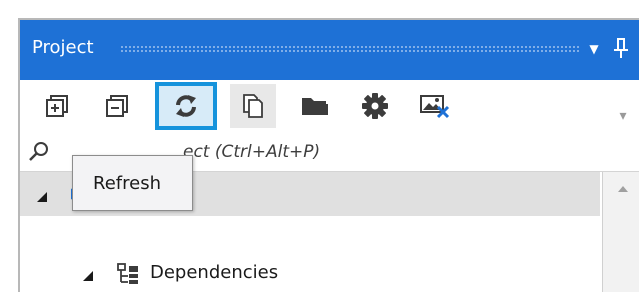 The height and width of the screenshot is (292, 639). Describe the element at coordinates (214, 272) in the screenshot. I see `tree-item-label: Dependencies` at that location.